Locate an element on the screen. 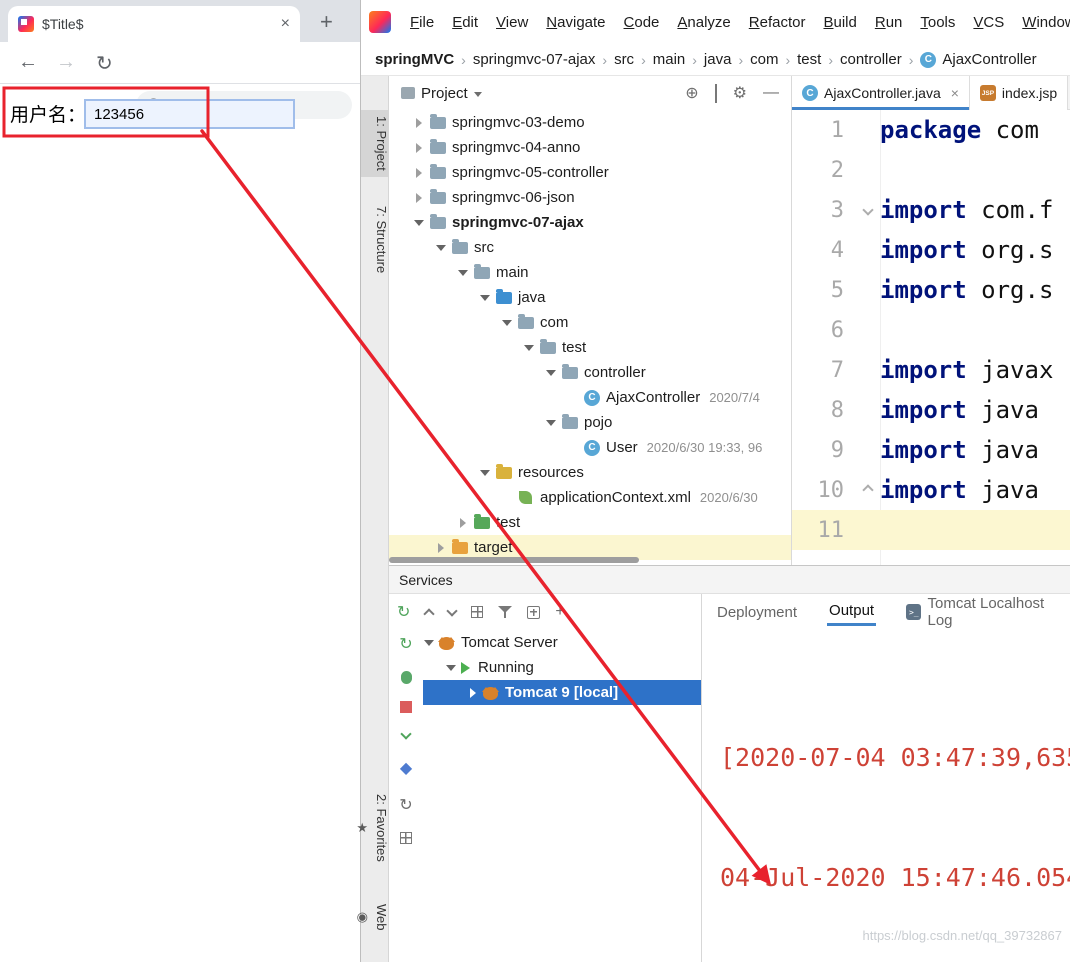 This screenshot has width=1070, height=962. line-number: 7 is located at coordinates (824, 370).